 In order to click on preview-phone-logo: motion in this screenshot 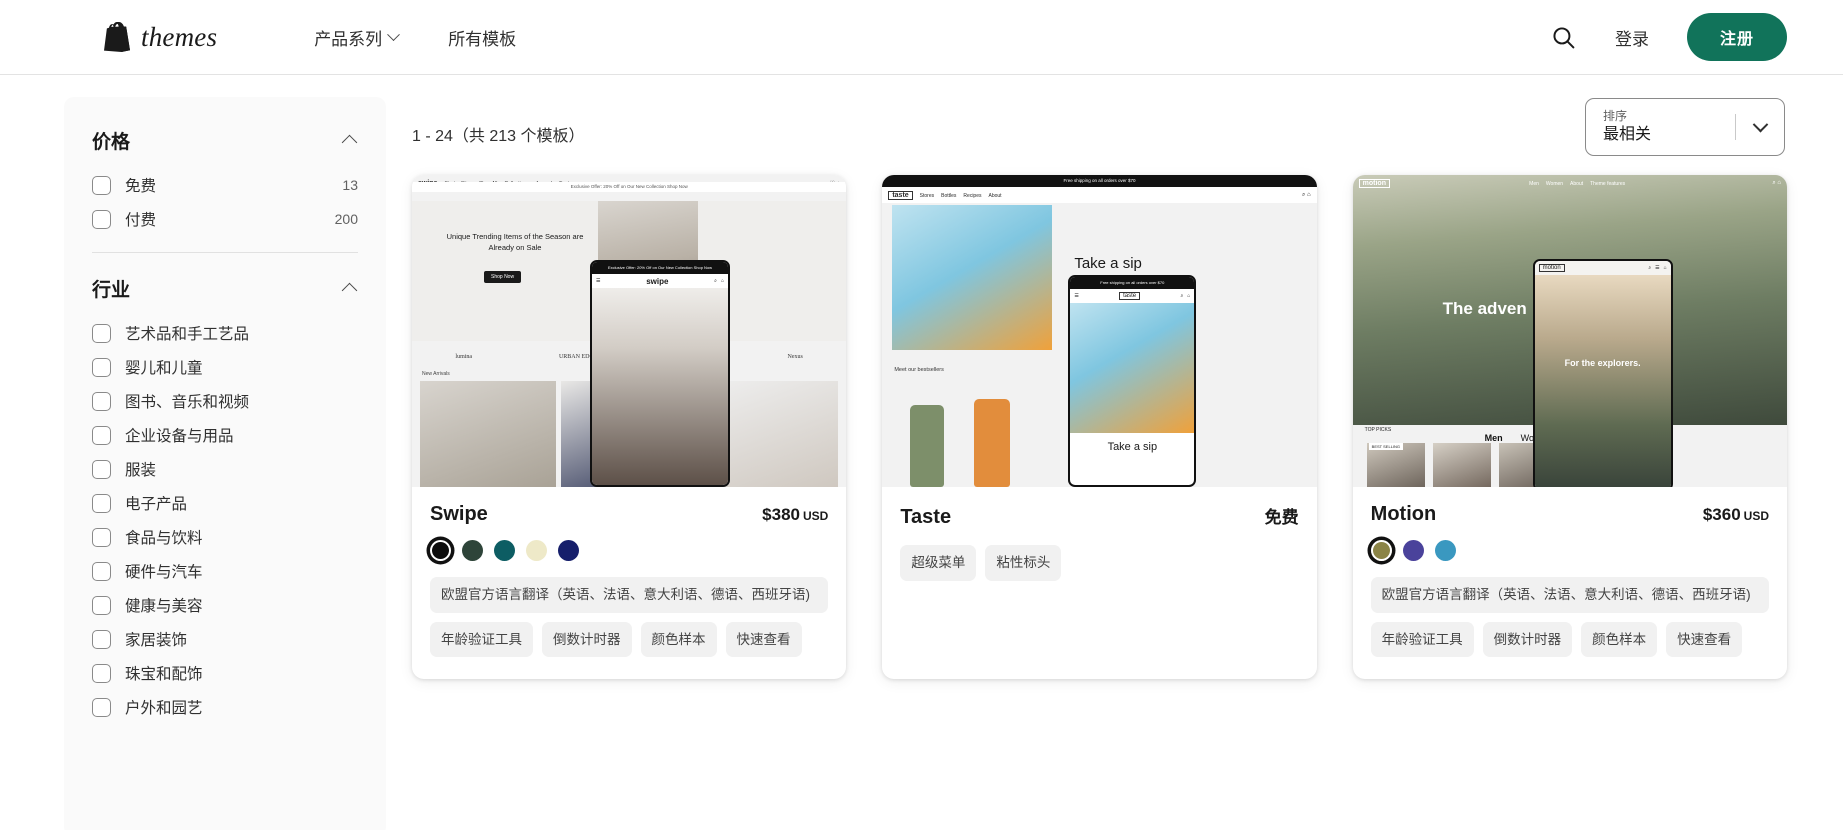, I will do `click(1551, 268)`.